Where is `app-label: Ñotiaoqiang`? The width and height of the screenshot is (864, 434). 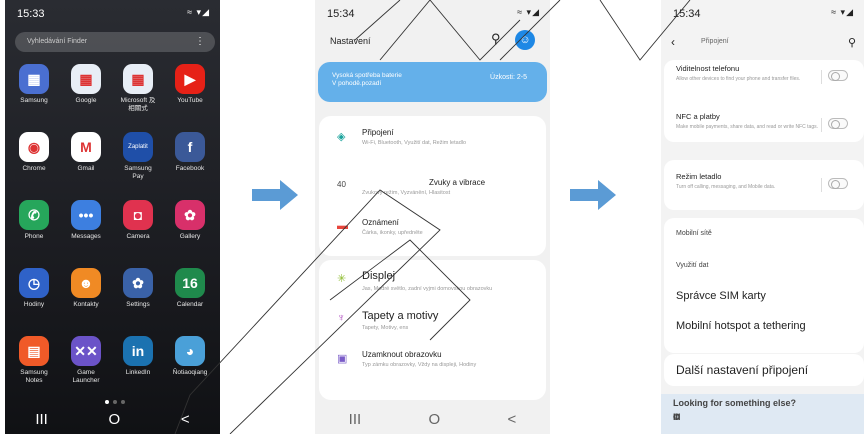
app-label: Ñotiaoqiang is located at coordinates (190, 372).